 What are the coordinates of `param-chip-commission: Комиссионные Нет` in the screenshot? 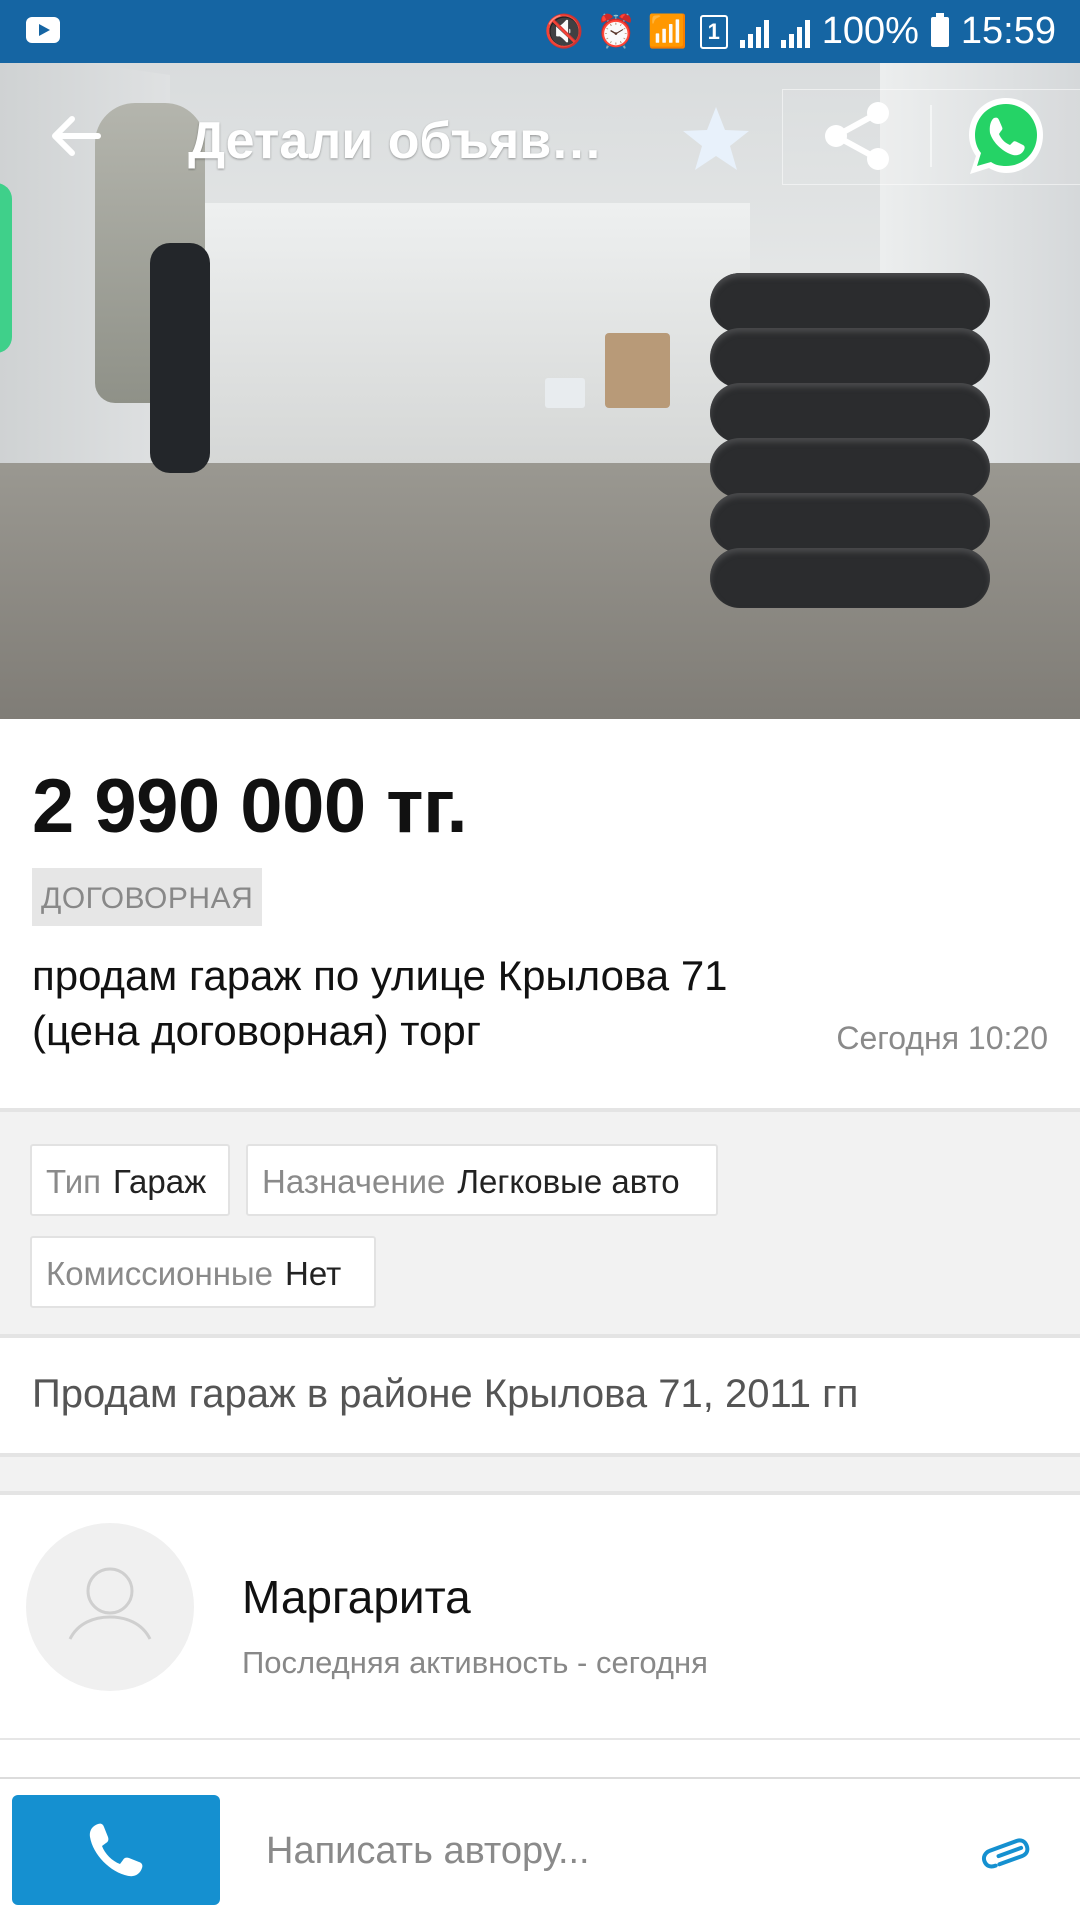 It's located at (203, 1272).